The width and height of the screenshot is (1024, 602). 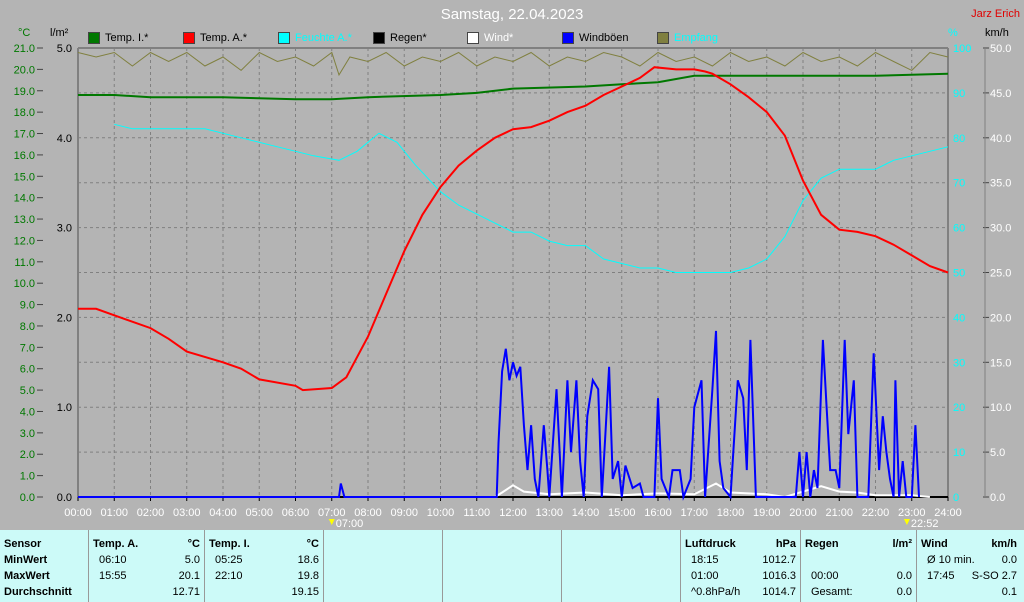 I want to click on wind-value: S-SO 2.7, so click(x=994, y=576).